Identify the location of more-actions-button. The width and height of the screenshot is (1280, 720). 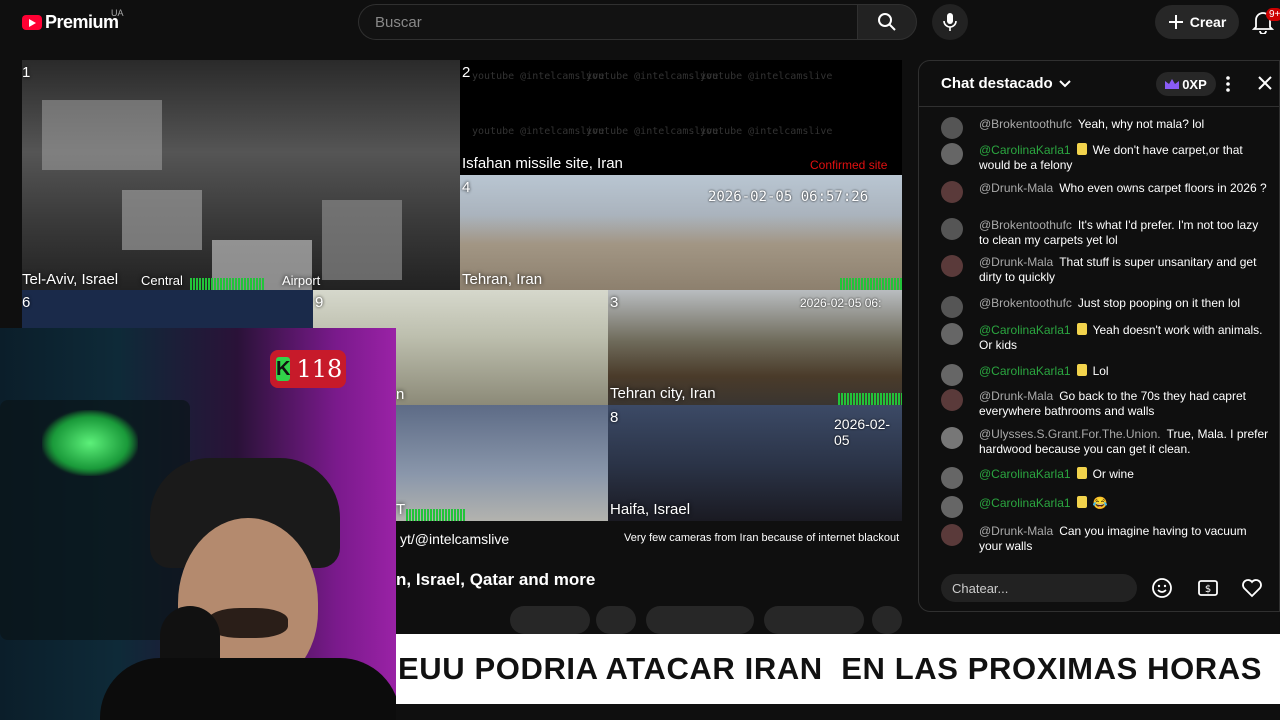
(887, 620).